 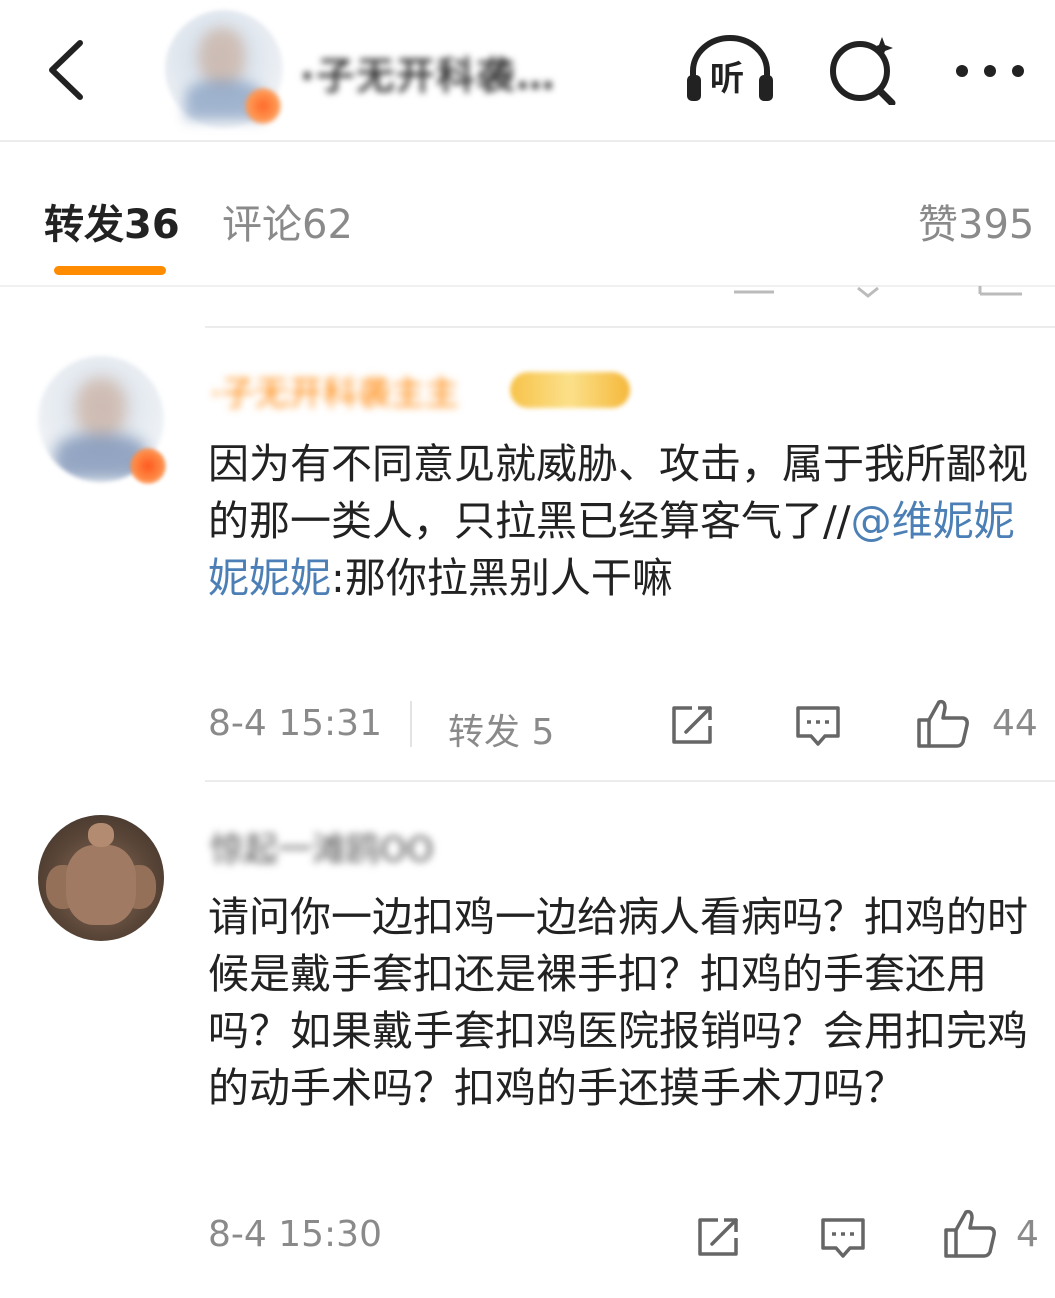 I want to click on search-sparkle-icon, so click(x=867, y=71).